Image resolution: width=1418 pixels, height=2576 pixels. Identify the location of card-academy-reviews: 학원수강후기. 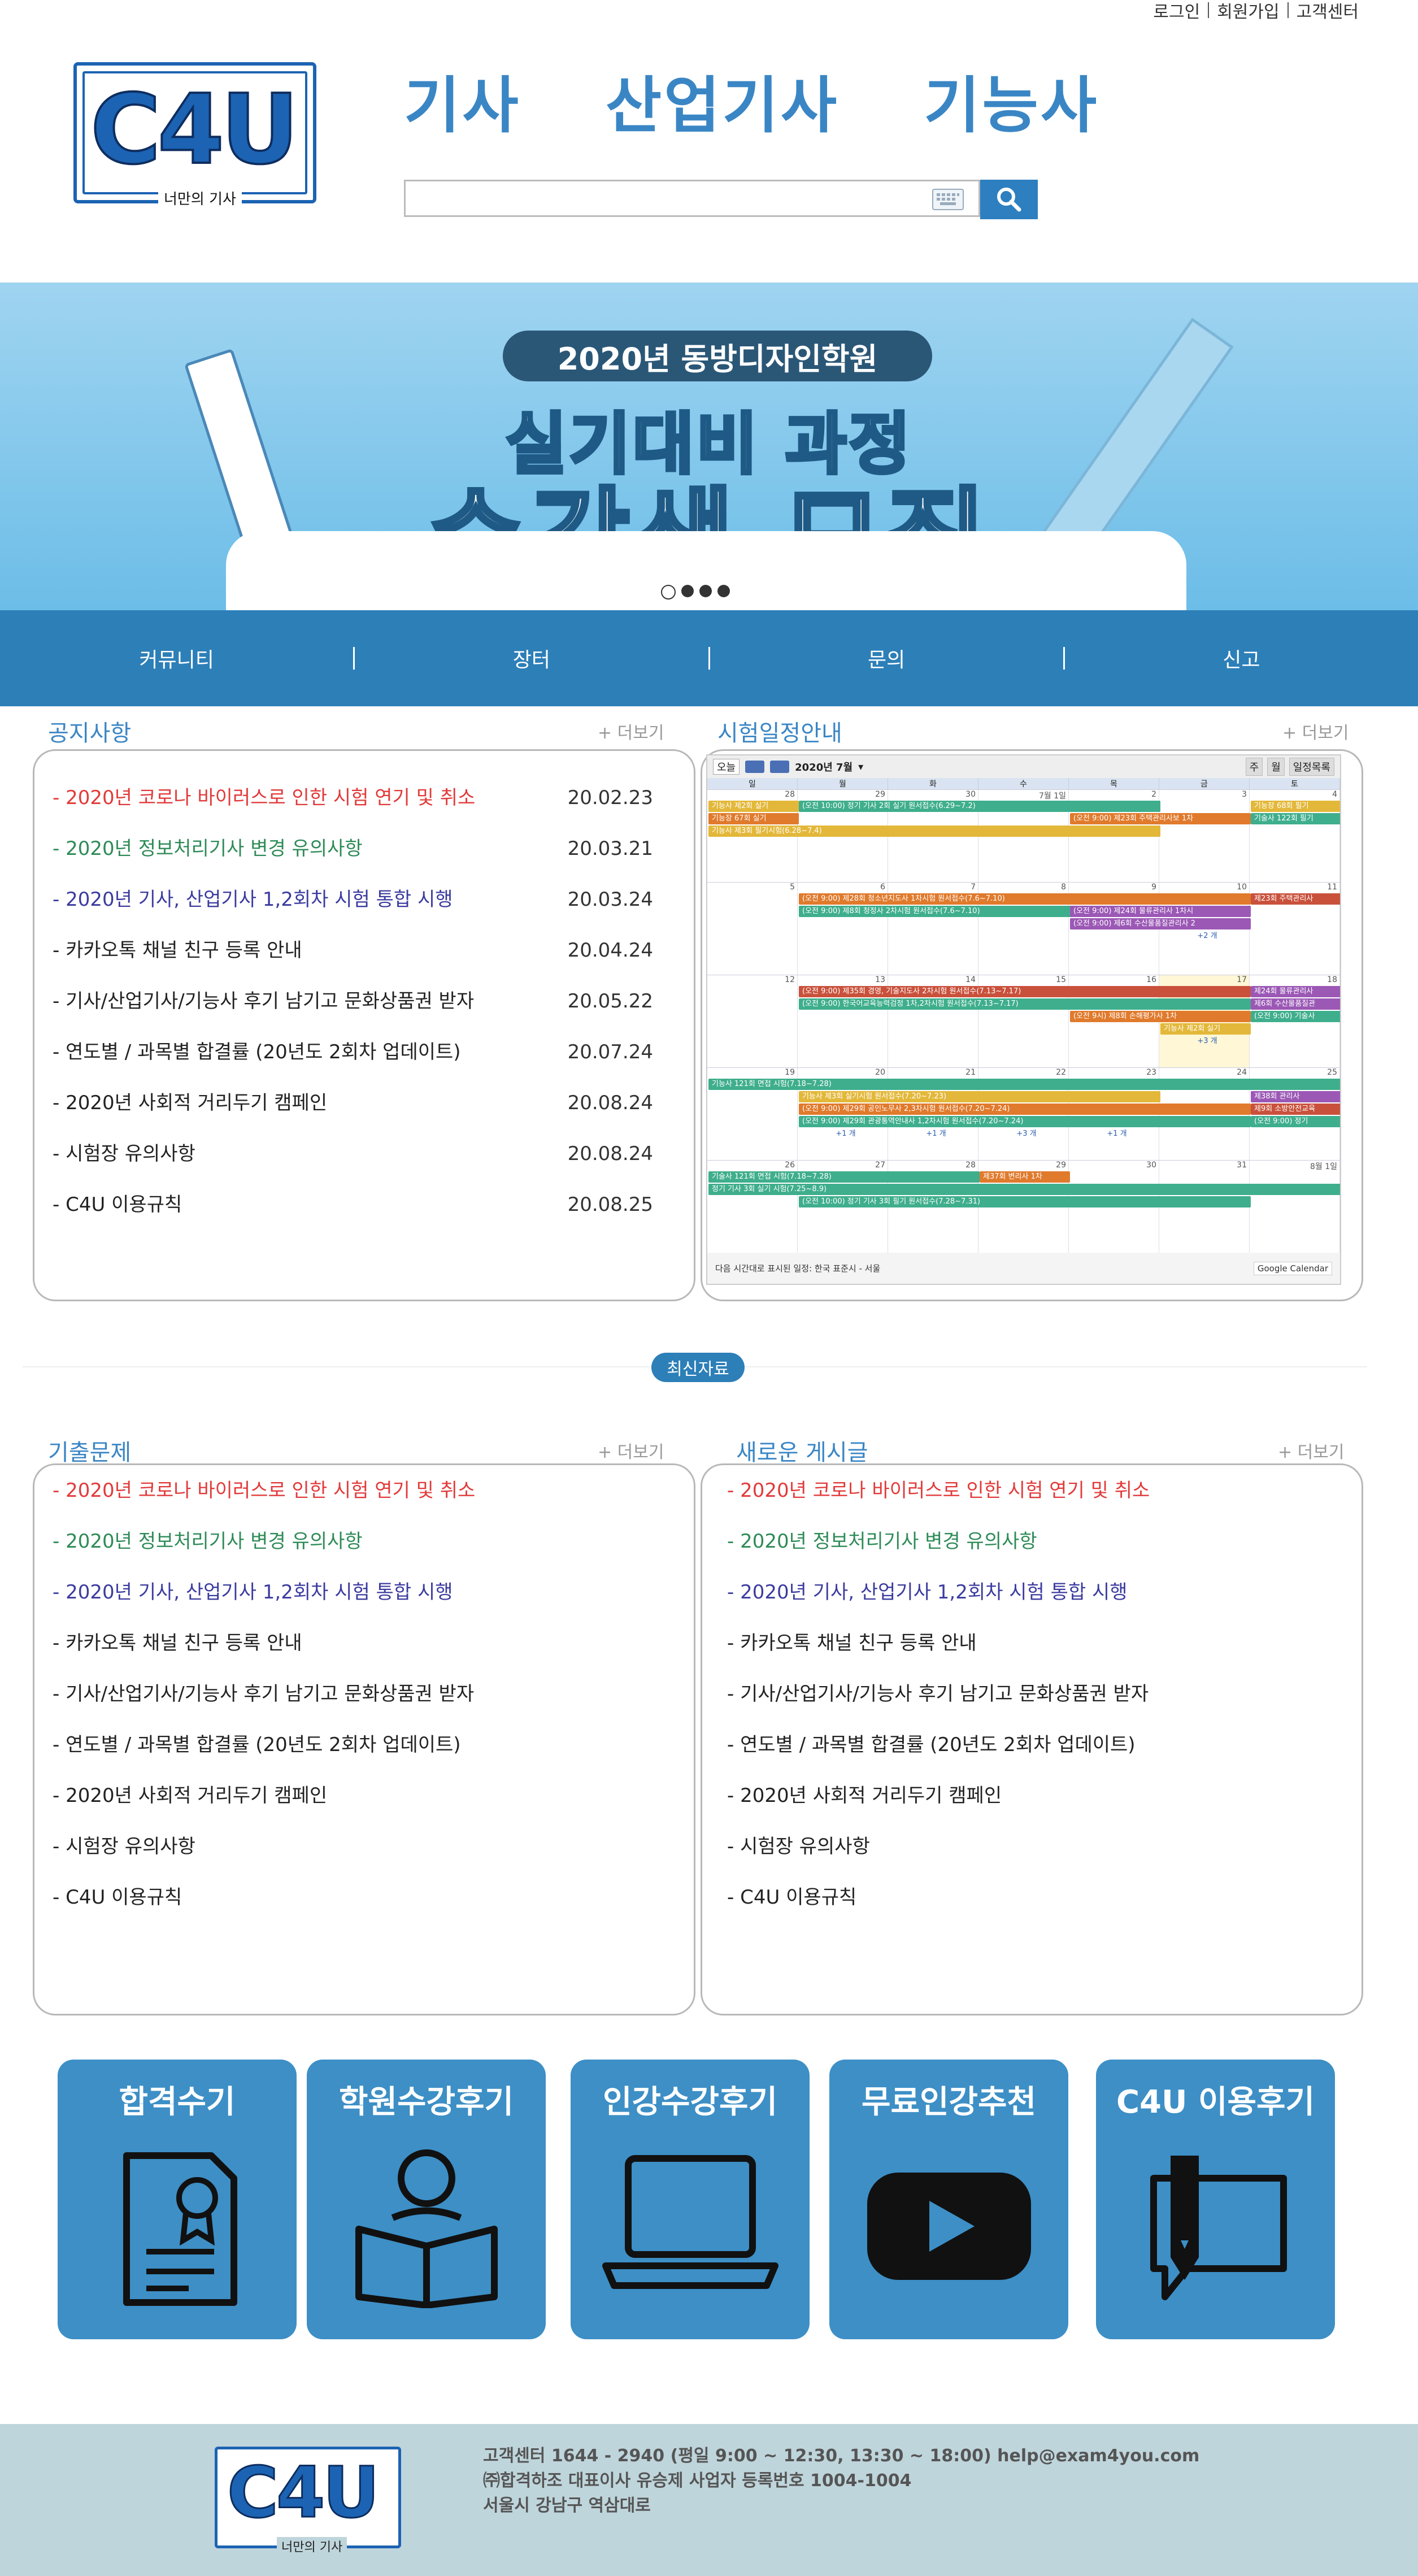
(426, 2199).